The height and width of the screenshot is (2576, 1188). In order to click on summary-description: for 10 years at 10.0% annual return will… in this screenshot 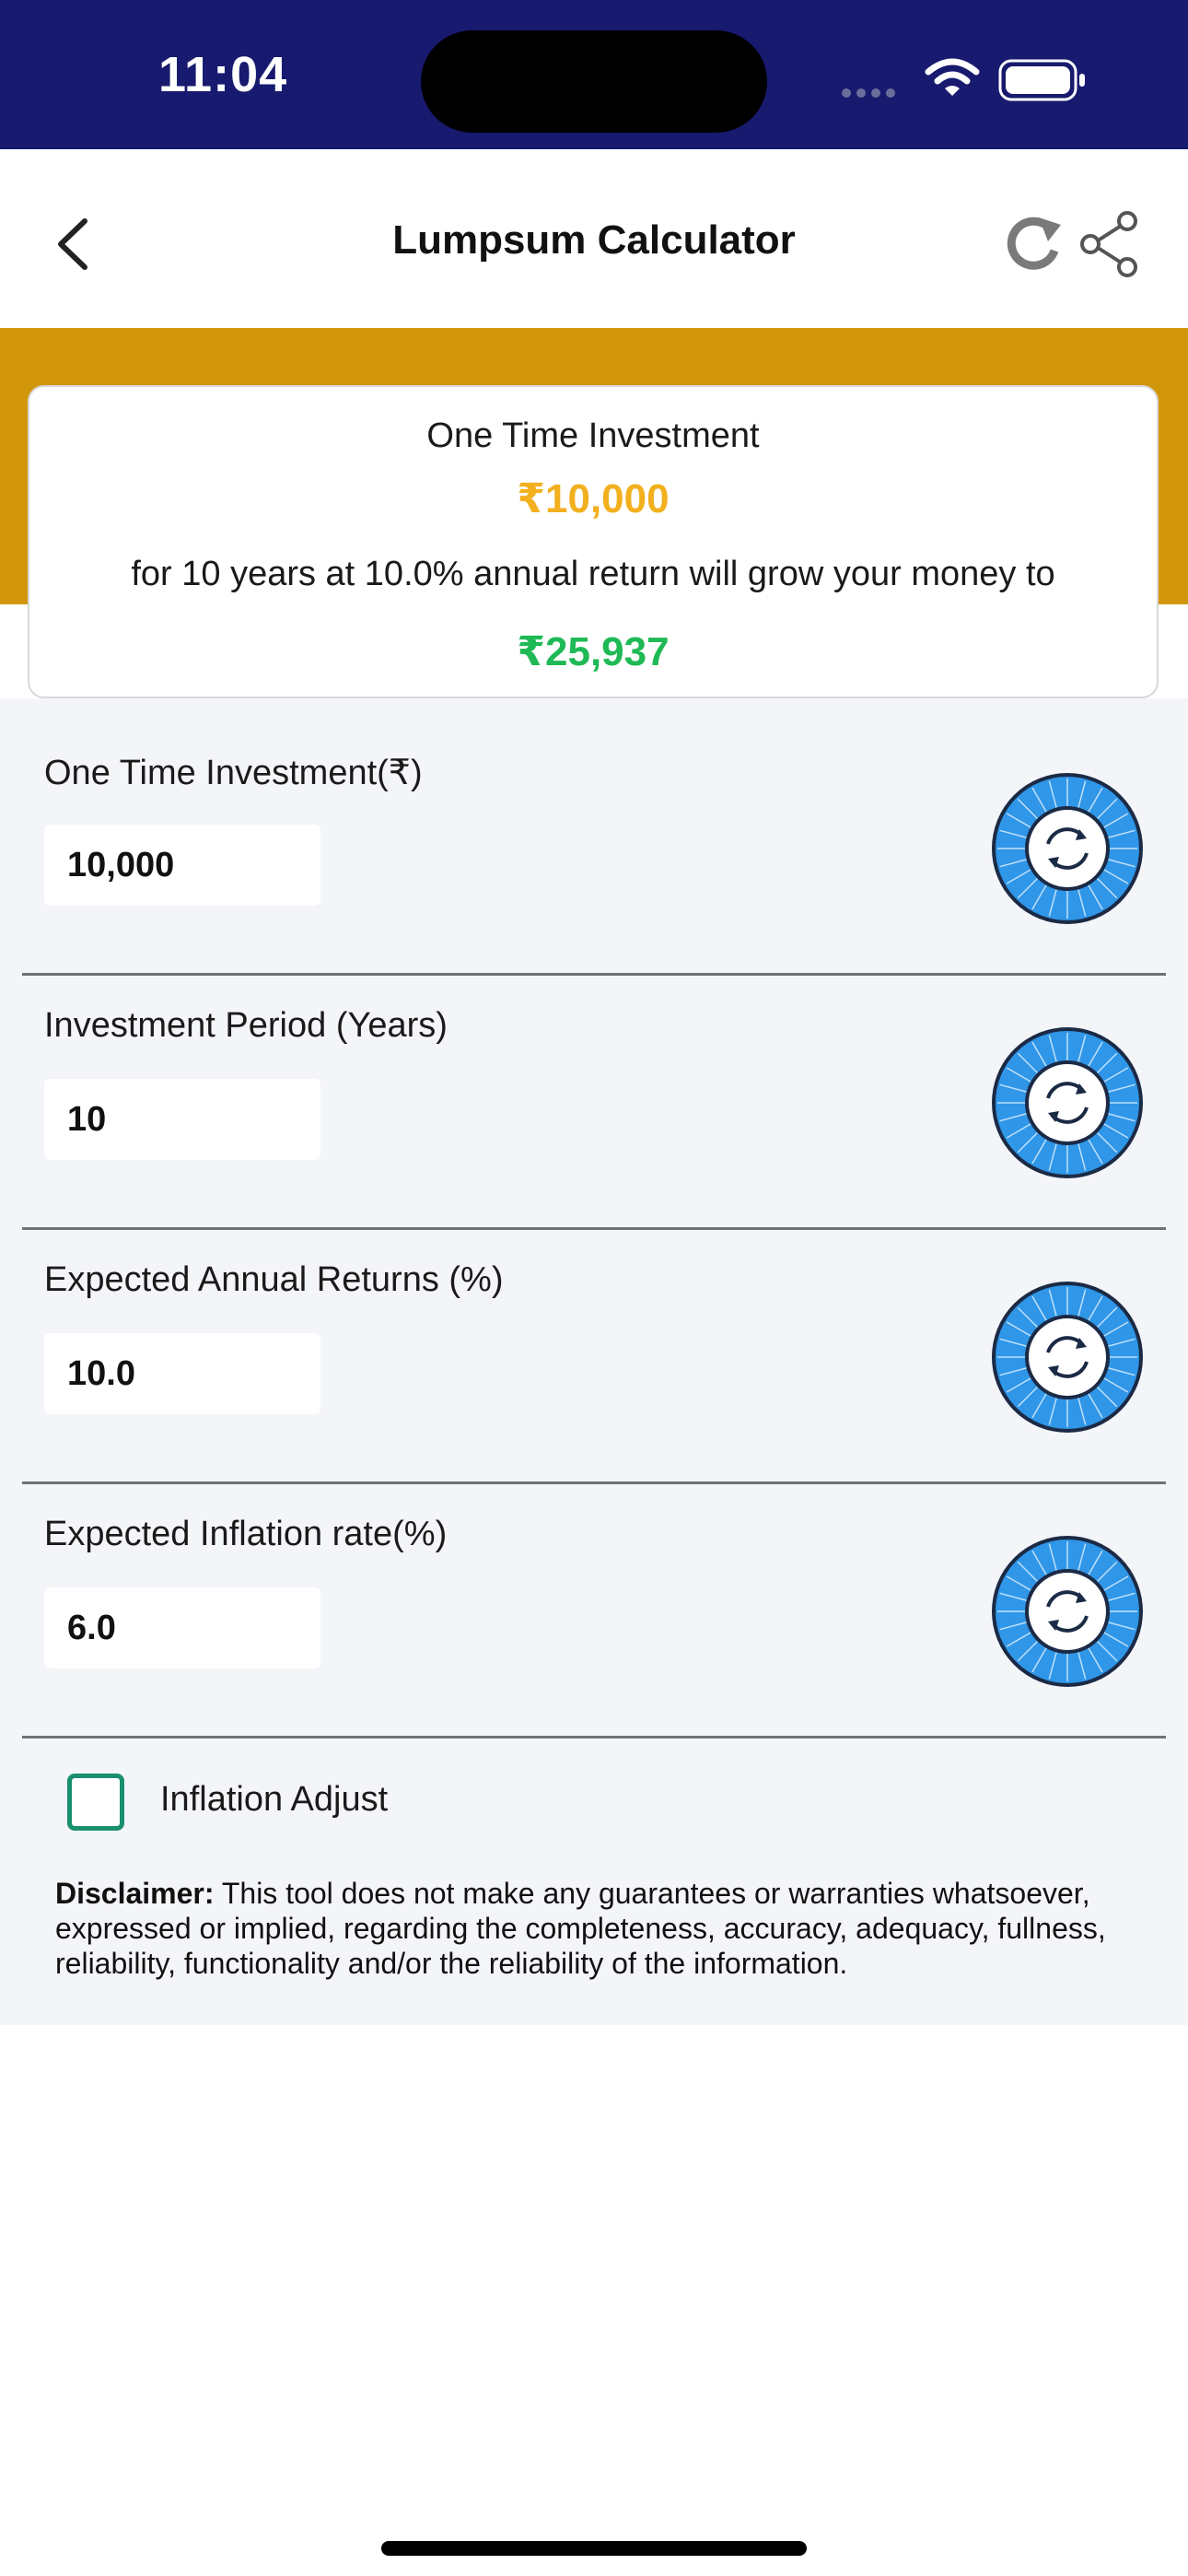, I will do `click(593, 574)`.